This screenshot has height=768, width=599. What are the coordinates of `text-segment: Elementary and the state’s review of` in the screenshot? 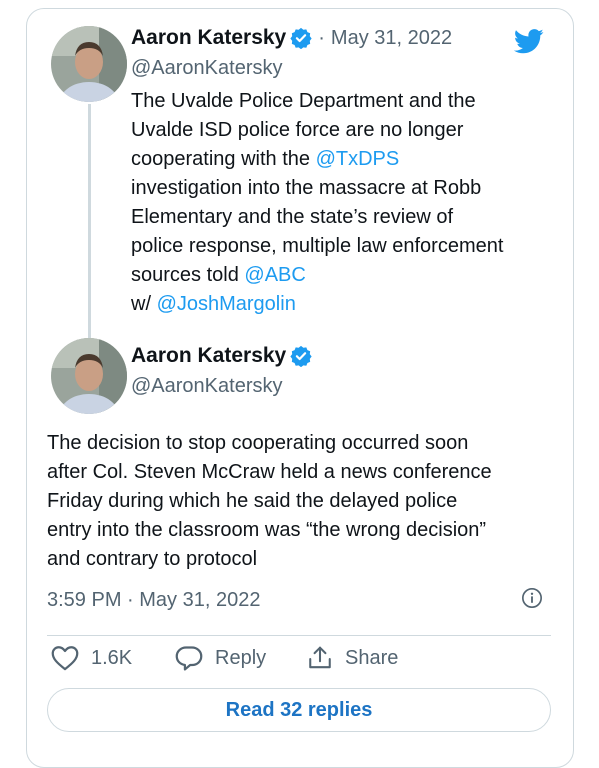 It's located at (292, 217).